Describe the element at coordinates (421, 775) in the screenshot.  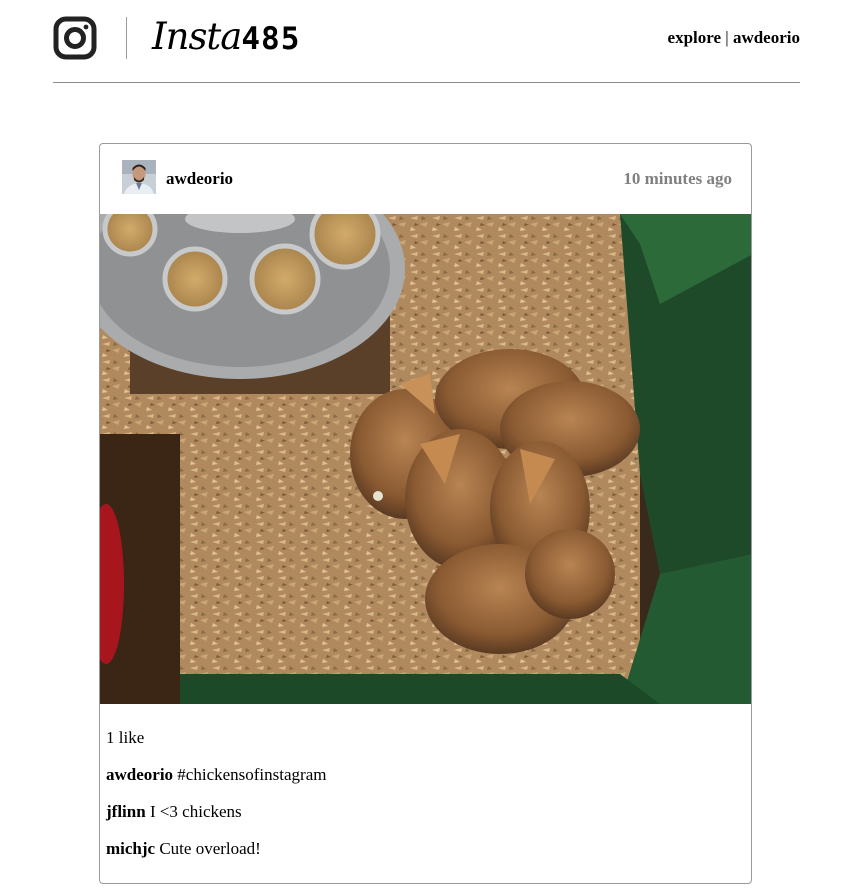
I see `comment-item: awdeorio #chickensofinstagram` at that location.